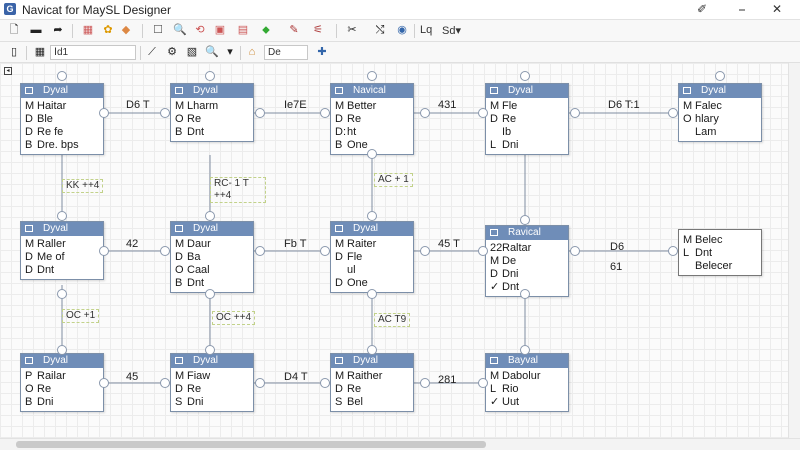 The width and height of the screenshot is (800, 450). Describe the element at coordinates (722, 253) in the screenshot. I see `entity-field: L Dnt` at that location.